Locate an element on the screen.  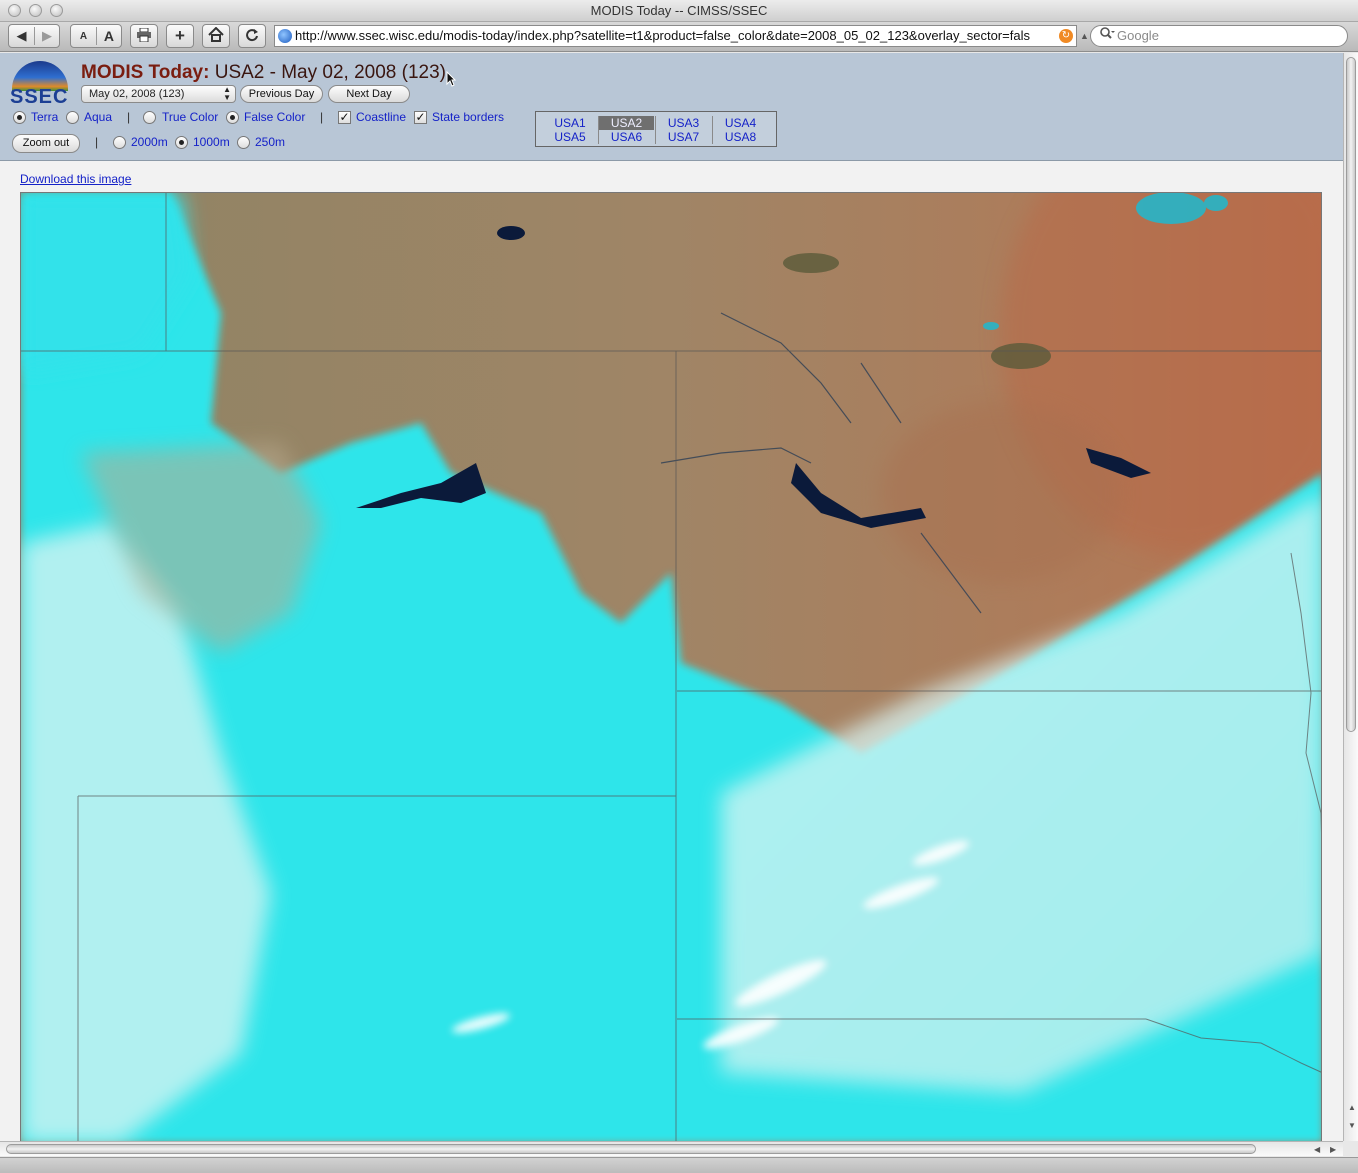
res-2000m-radio is located at coordinates (119, 142).